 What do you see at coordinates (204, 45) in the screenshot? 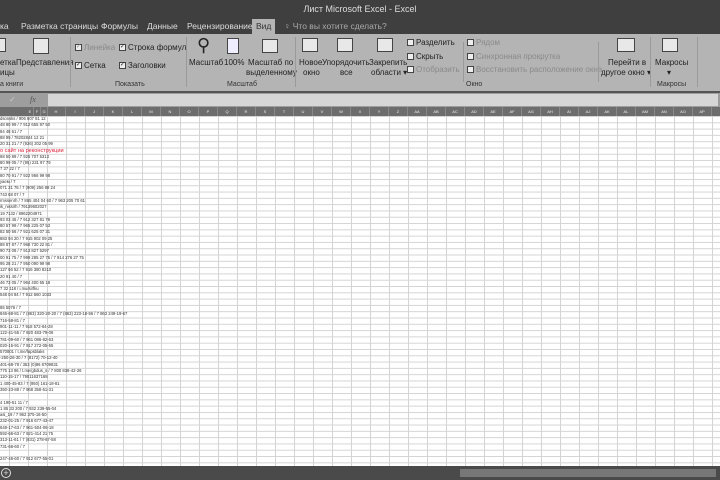
I see `zoom-magnifier-icon: ⚲` at bounding box center [204, 45].